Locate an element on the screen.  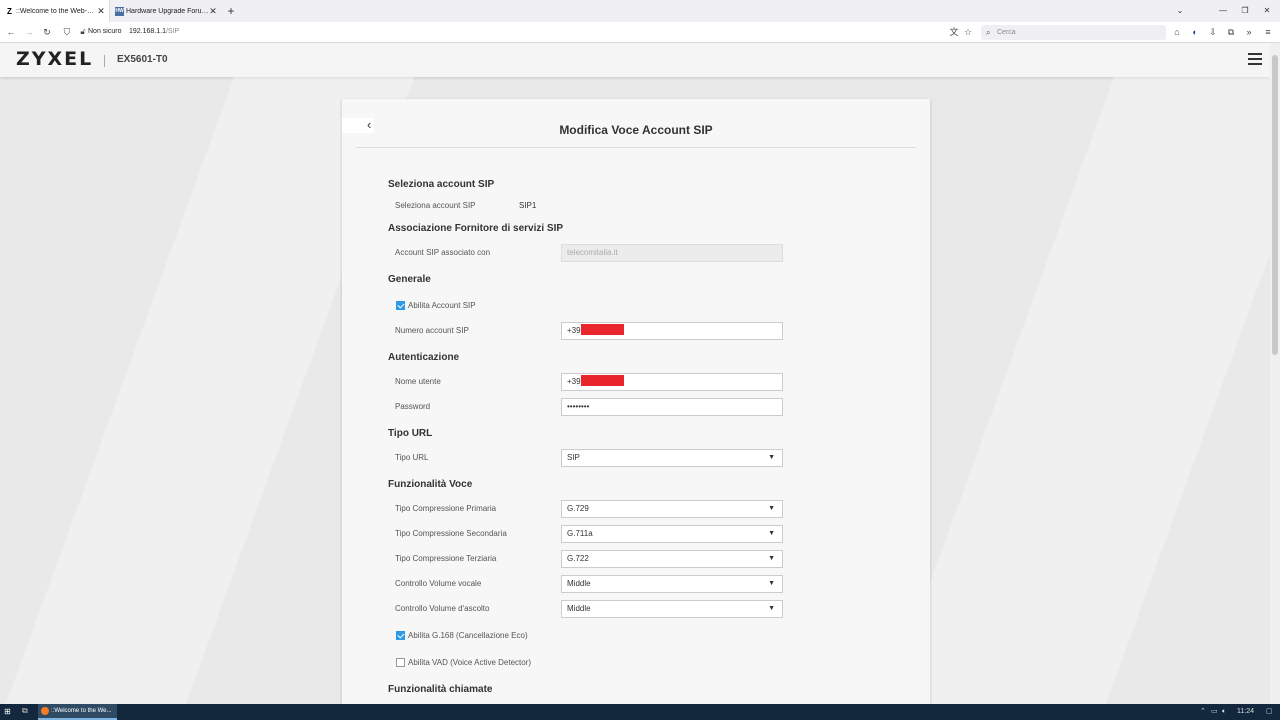
section-url-type: Tipo URL is located at coordinates (410, 433).